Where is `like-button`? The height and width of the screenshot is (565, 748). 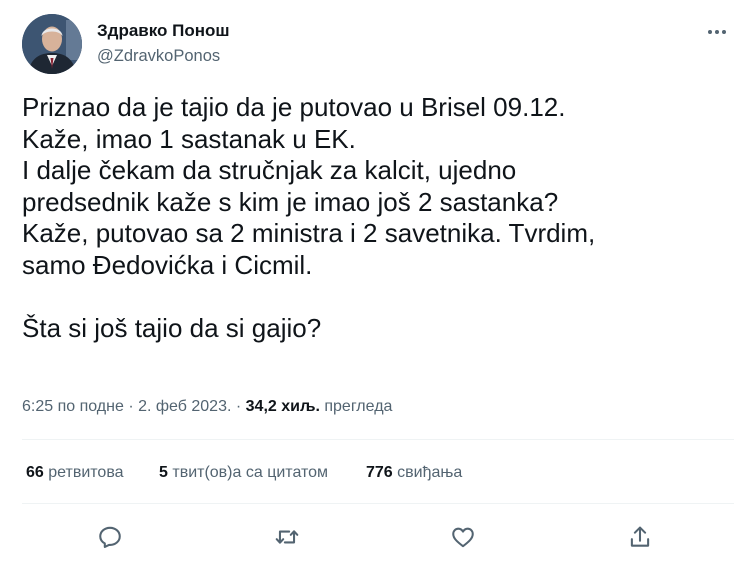 like-button is located at coordinates (463, 537).